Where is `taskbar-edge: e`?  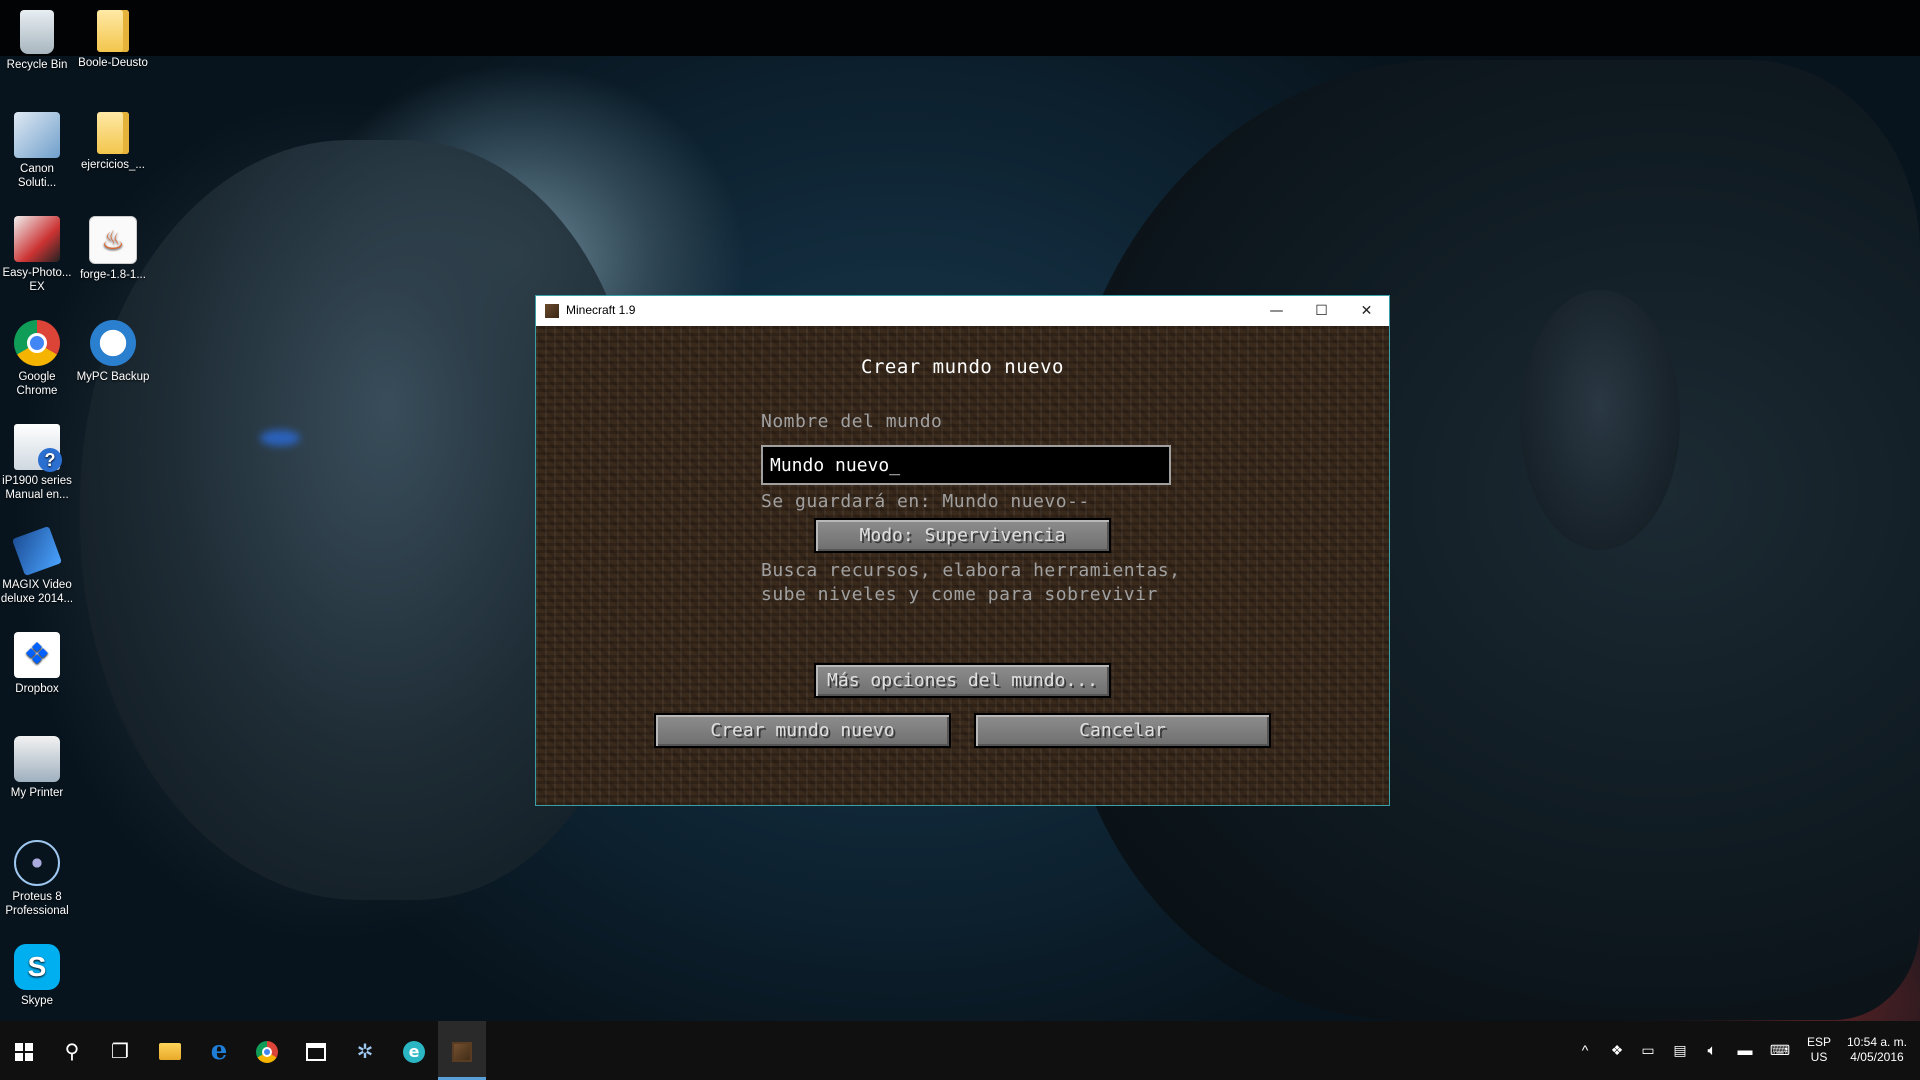
taskbar-edge: e is located at coordinates (219, 1050).